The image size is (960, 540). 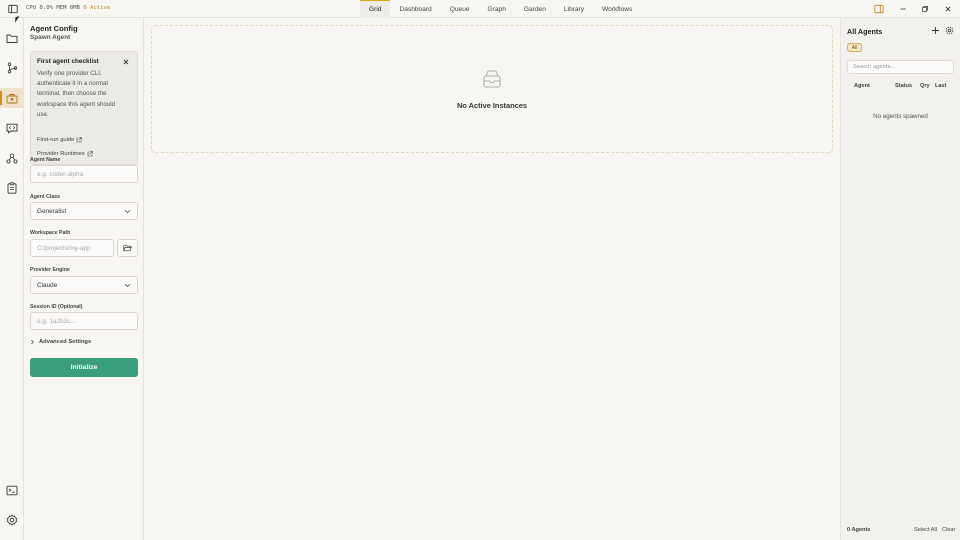 What do you see at coordinates (574, 9) in the screenshot?
I see `tab-library: Library` at bounding box center [574, 9].